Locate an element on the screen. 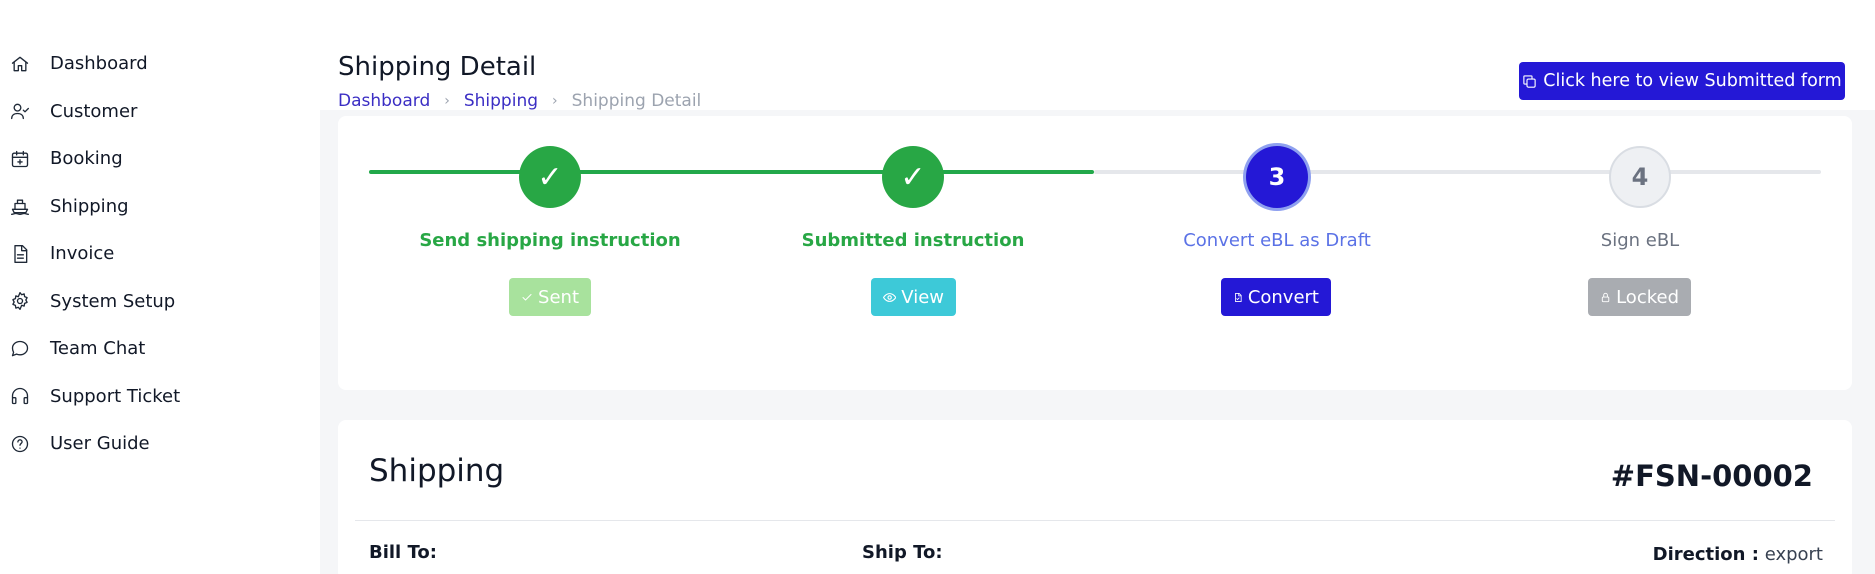 The height and width of the screenshot is (574, 1875). home-icon is located at coordinates (20, 64).